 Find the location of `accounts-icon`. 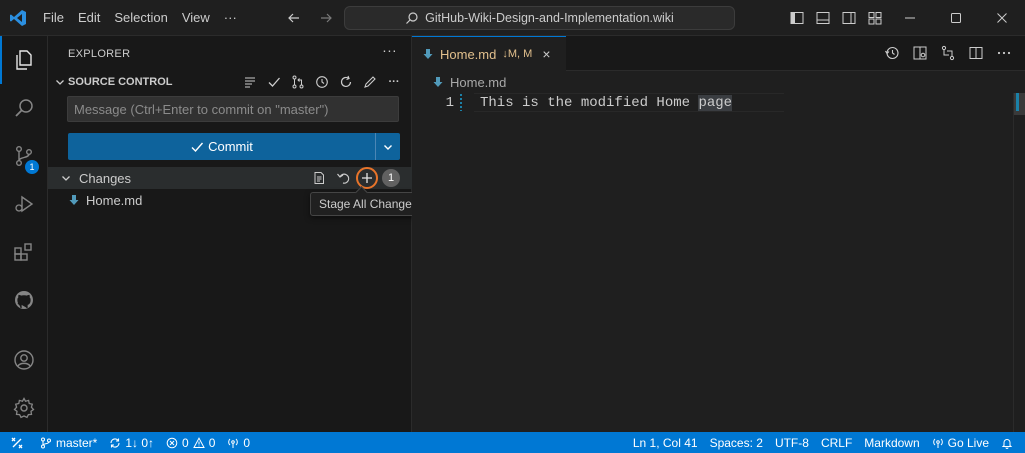

accounts-icon is located at coordinates (24, 360).